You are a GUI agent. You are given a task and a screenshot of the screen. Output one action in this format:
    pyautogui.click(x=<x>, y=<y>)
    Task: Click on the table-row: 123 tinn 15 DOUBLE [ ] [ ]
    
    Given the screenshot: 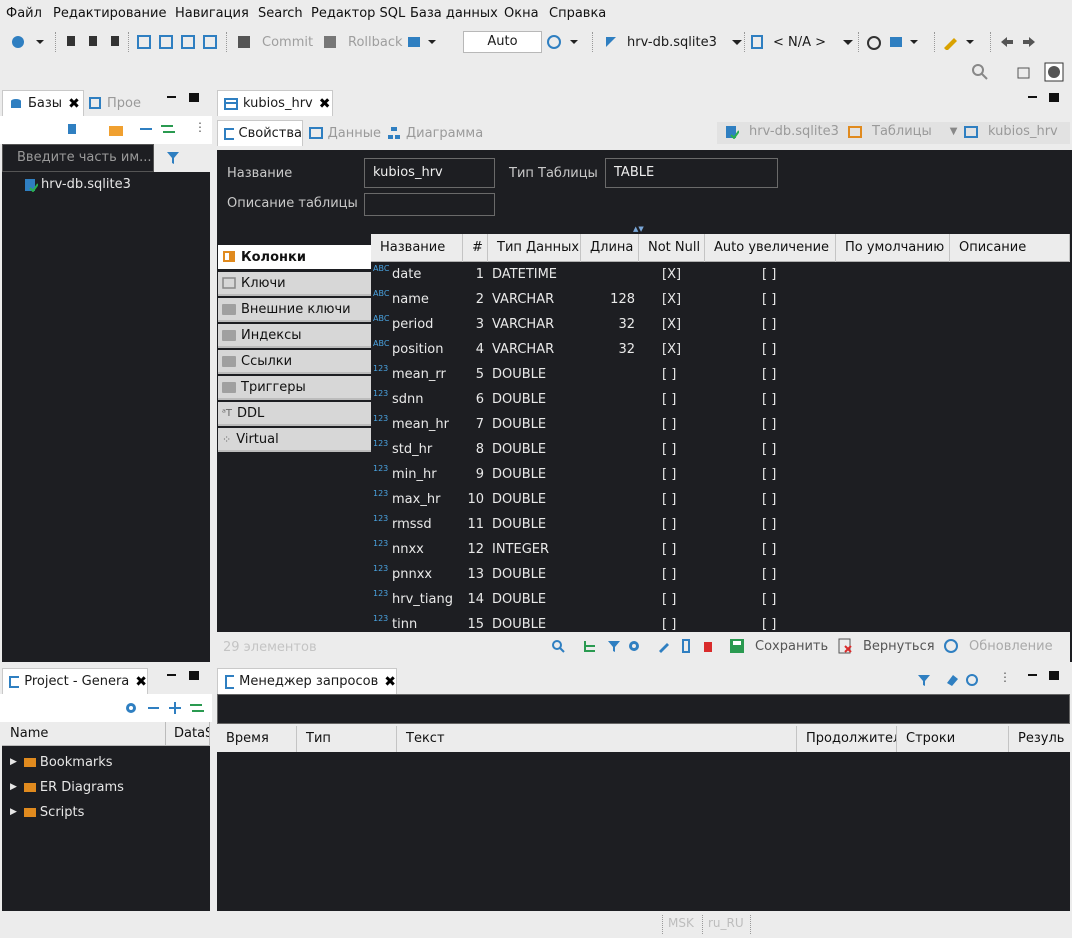 What is the action you would take?
    pyautogui.click(x=720, y=621)
    